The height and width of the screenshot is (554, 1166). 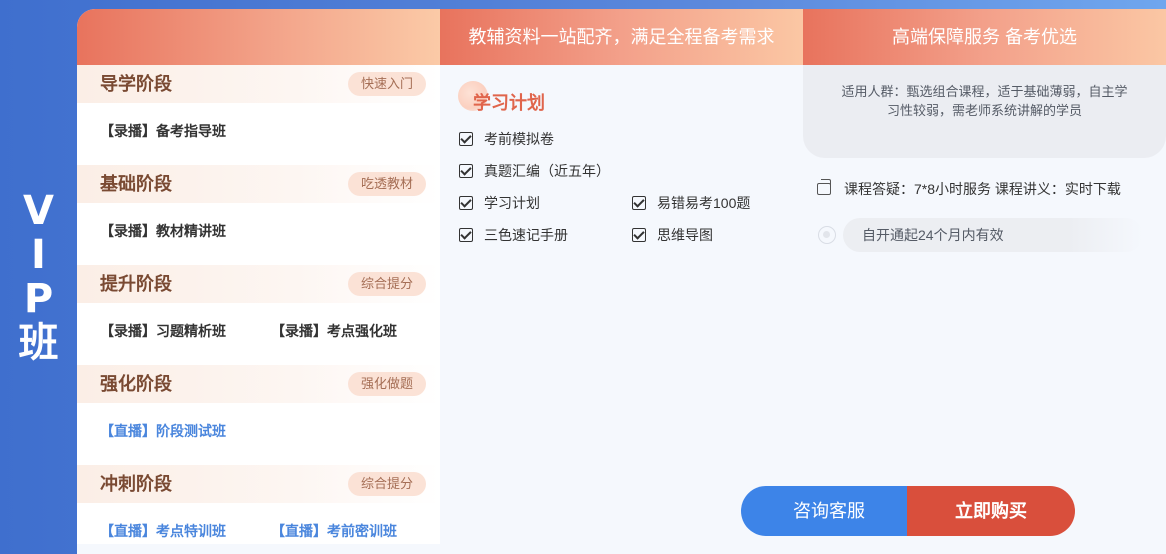 What do you see at coordinates (386, 384) in the screenshot?
I see `stage-tag: 强化做题` at bounding box center [386, 384].